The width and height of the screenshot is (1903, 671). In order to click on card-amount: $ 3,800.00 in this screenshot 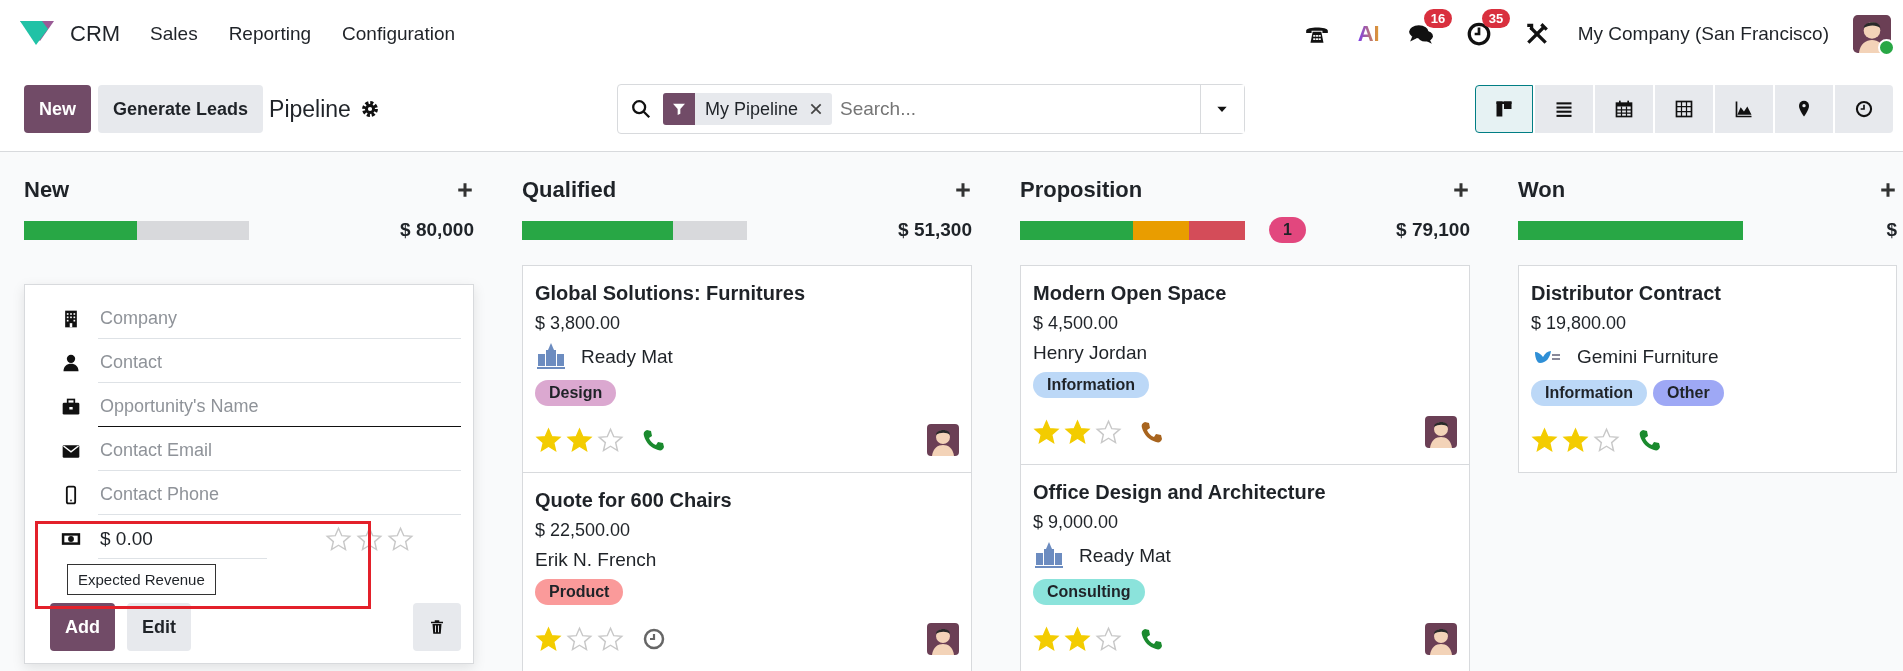, I will do `click(578, 323)`.